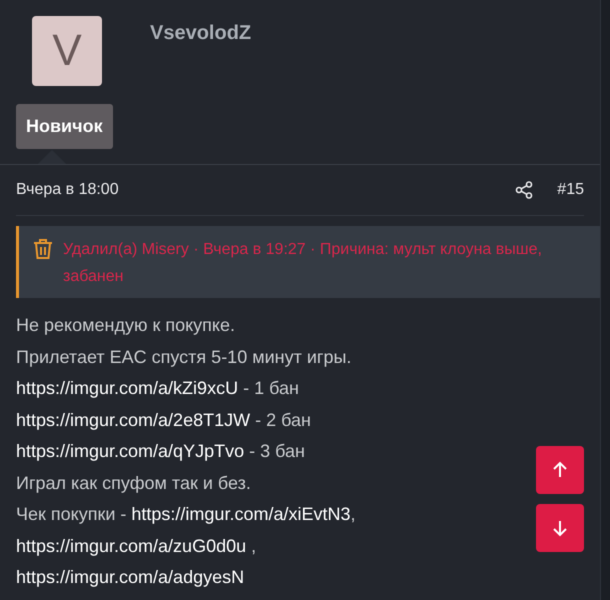 This screenshot has width=610, height=600. I want to click on share-icon, so click(524, 190).